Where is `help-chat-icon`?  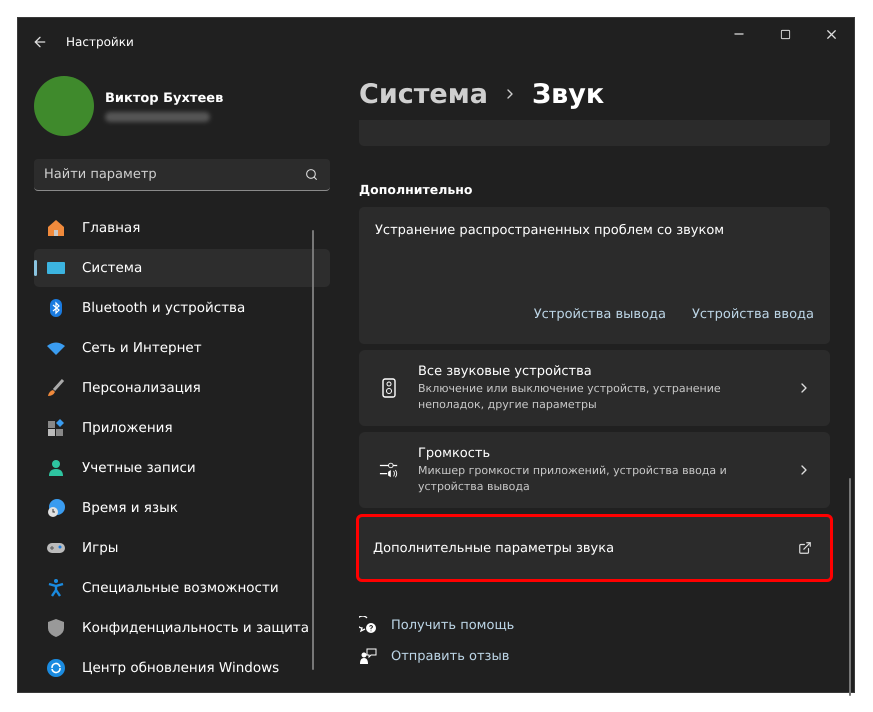 help-chat-icon is located at coordinates (368, 625).